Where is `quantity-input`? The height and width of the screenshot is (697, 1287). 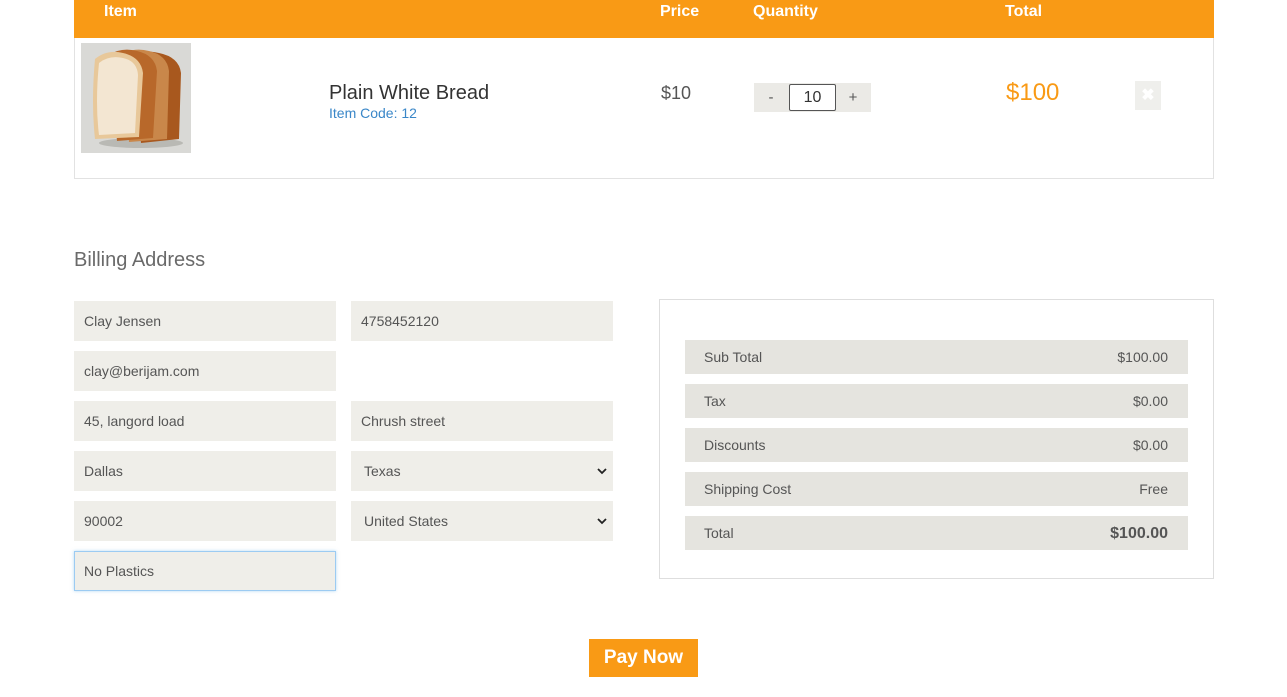 quantity-input is located at coordinates (812, 97).